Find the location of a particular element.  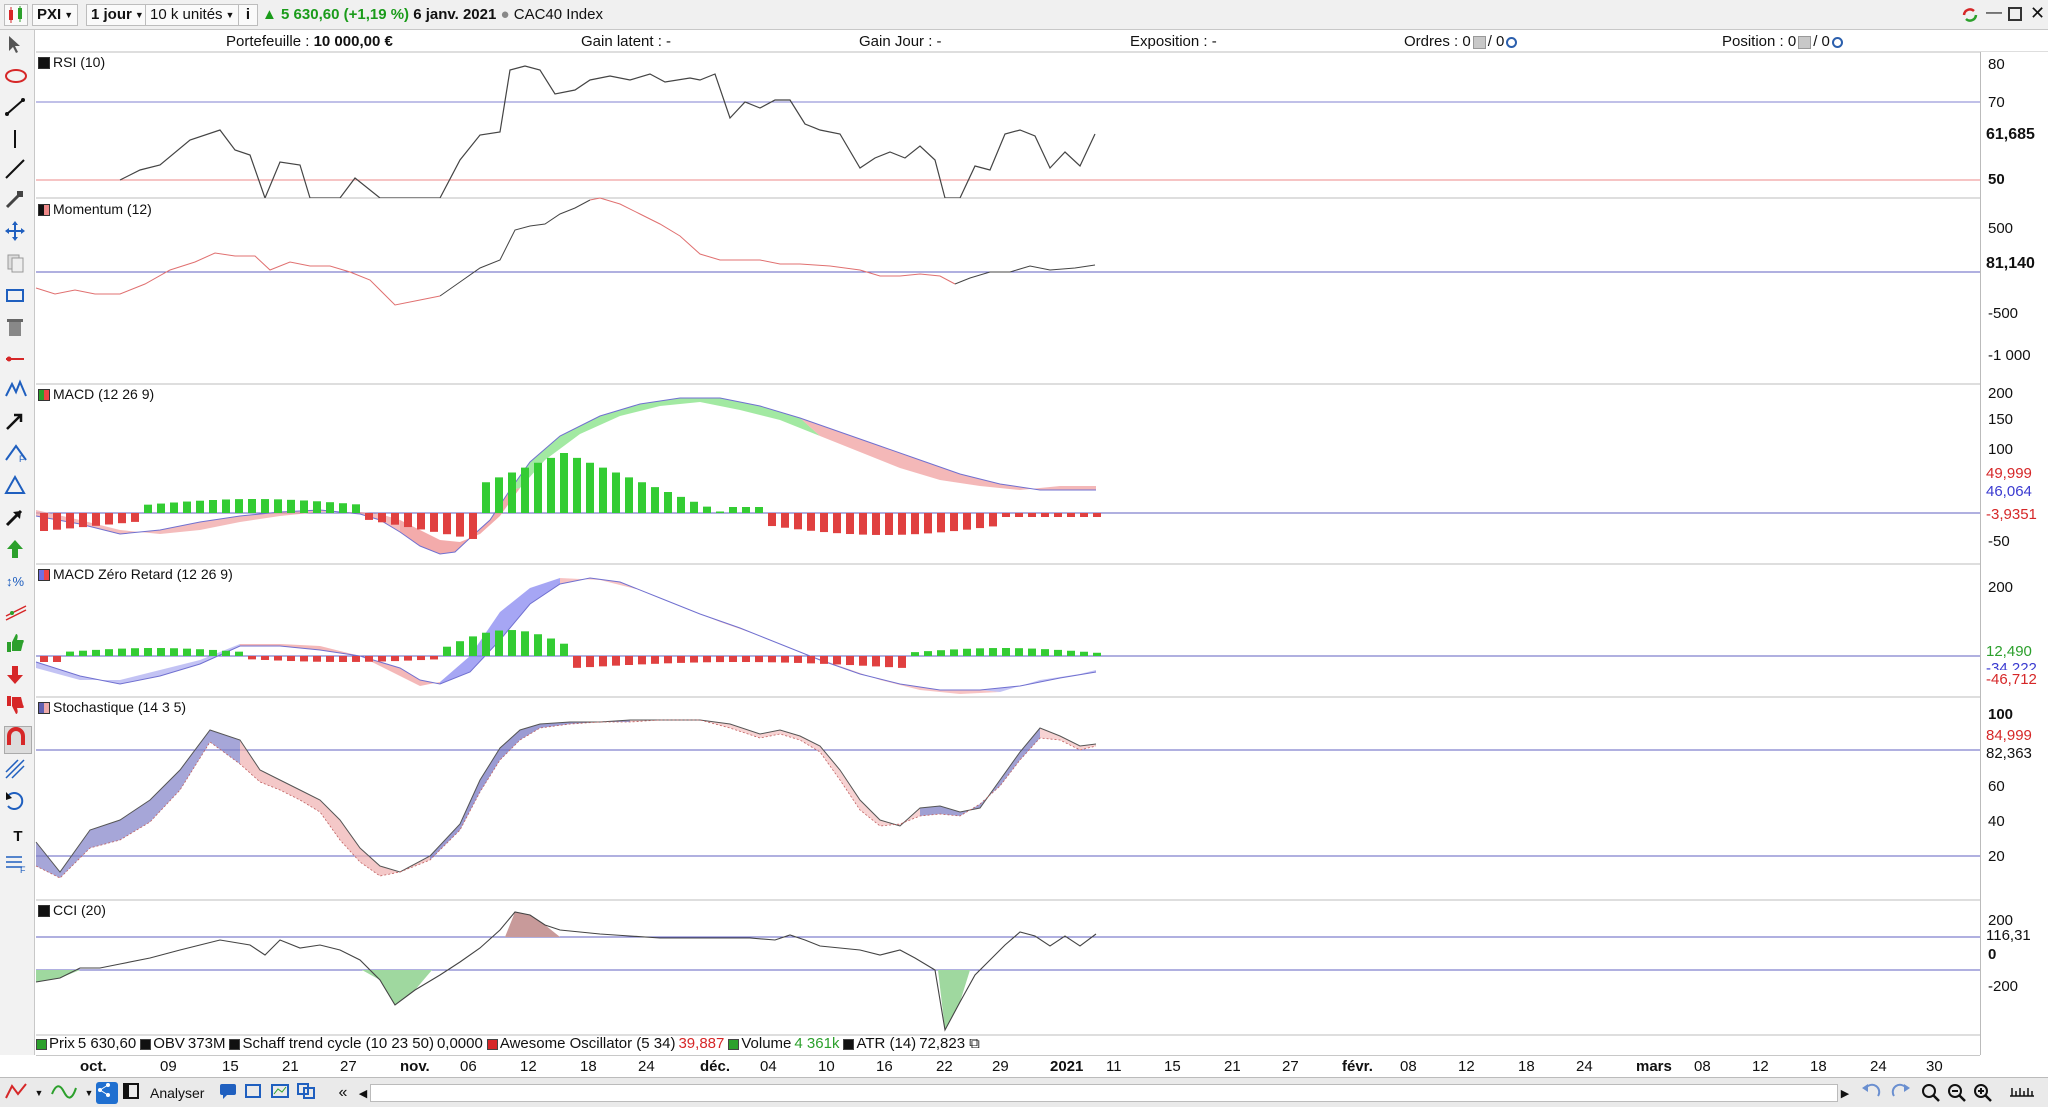

date-tick: nov. is located at coordinates (415, 1066).